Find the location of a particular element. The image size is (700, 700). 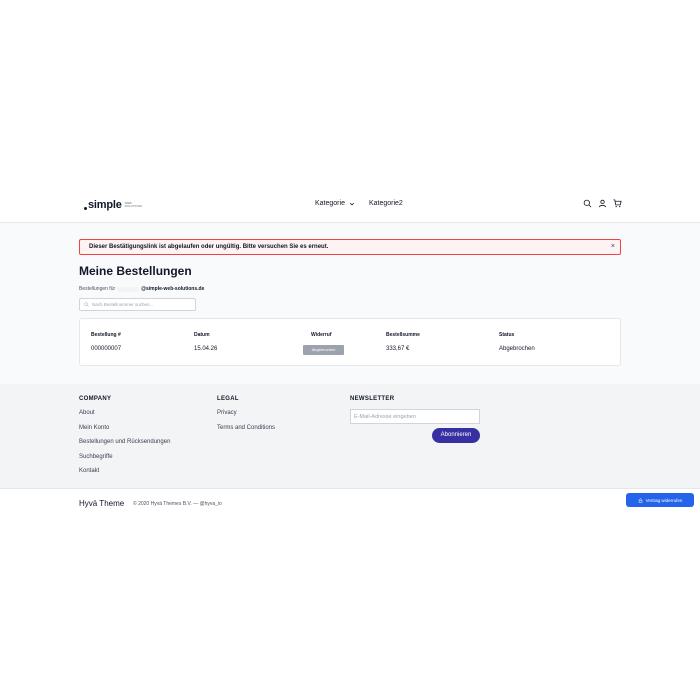

column-header-status: Status is located at coordinates (507, 335).